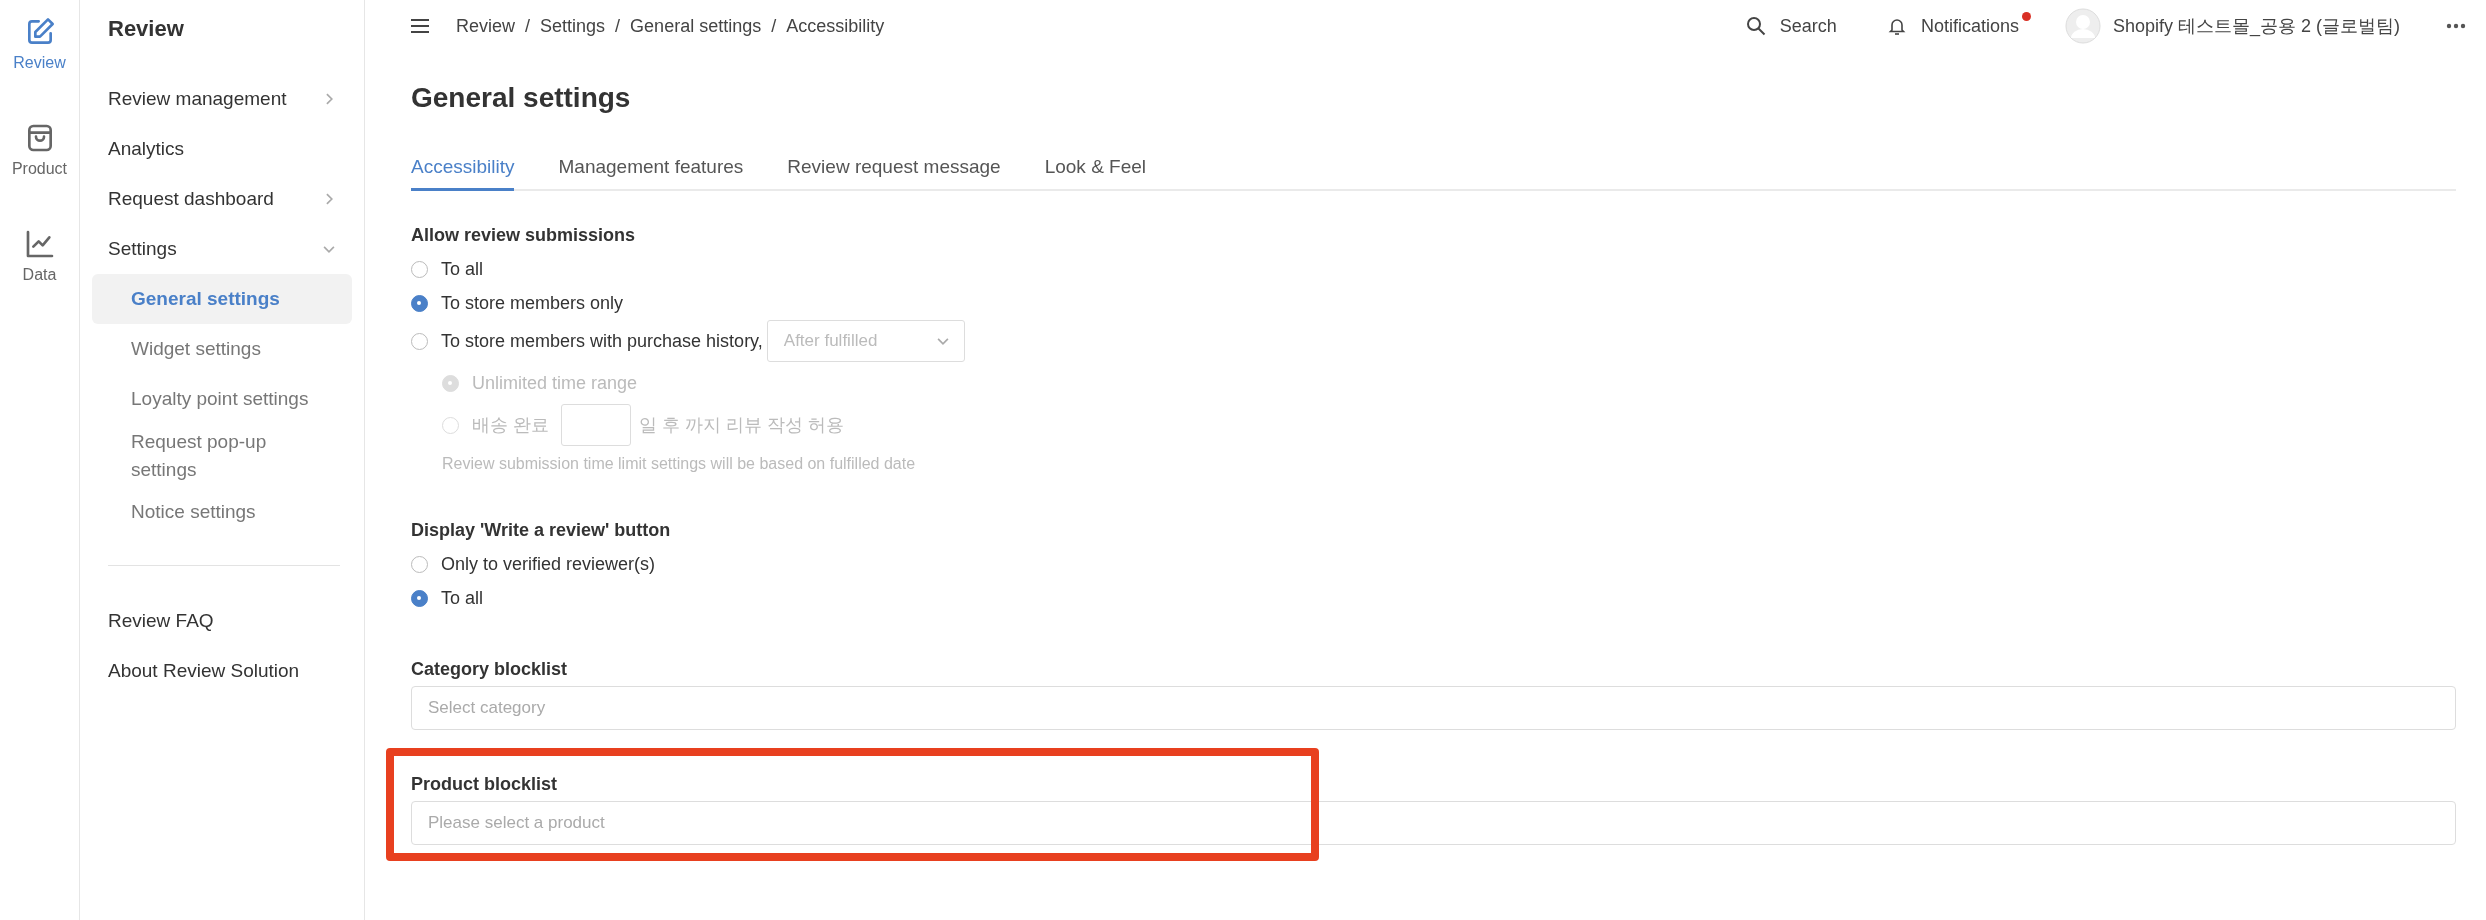  What do you see at coordinates (679, 464) in the screenshot?
I see `help-text: Review submission time limit settings will be based on fulfilled date` at bounding box center [679, 464].